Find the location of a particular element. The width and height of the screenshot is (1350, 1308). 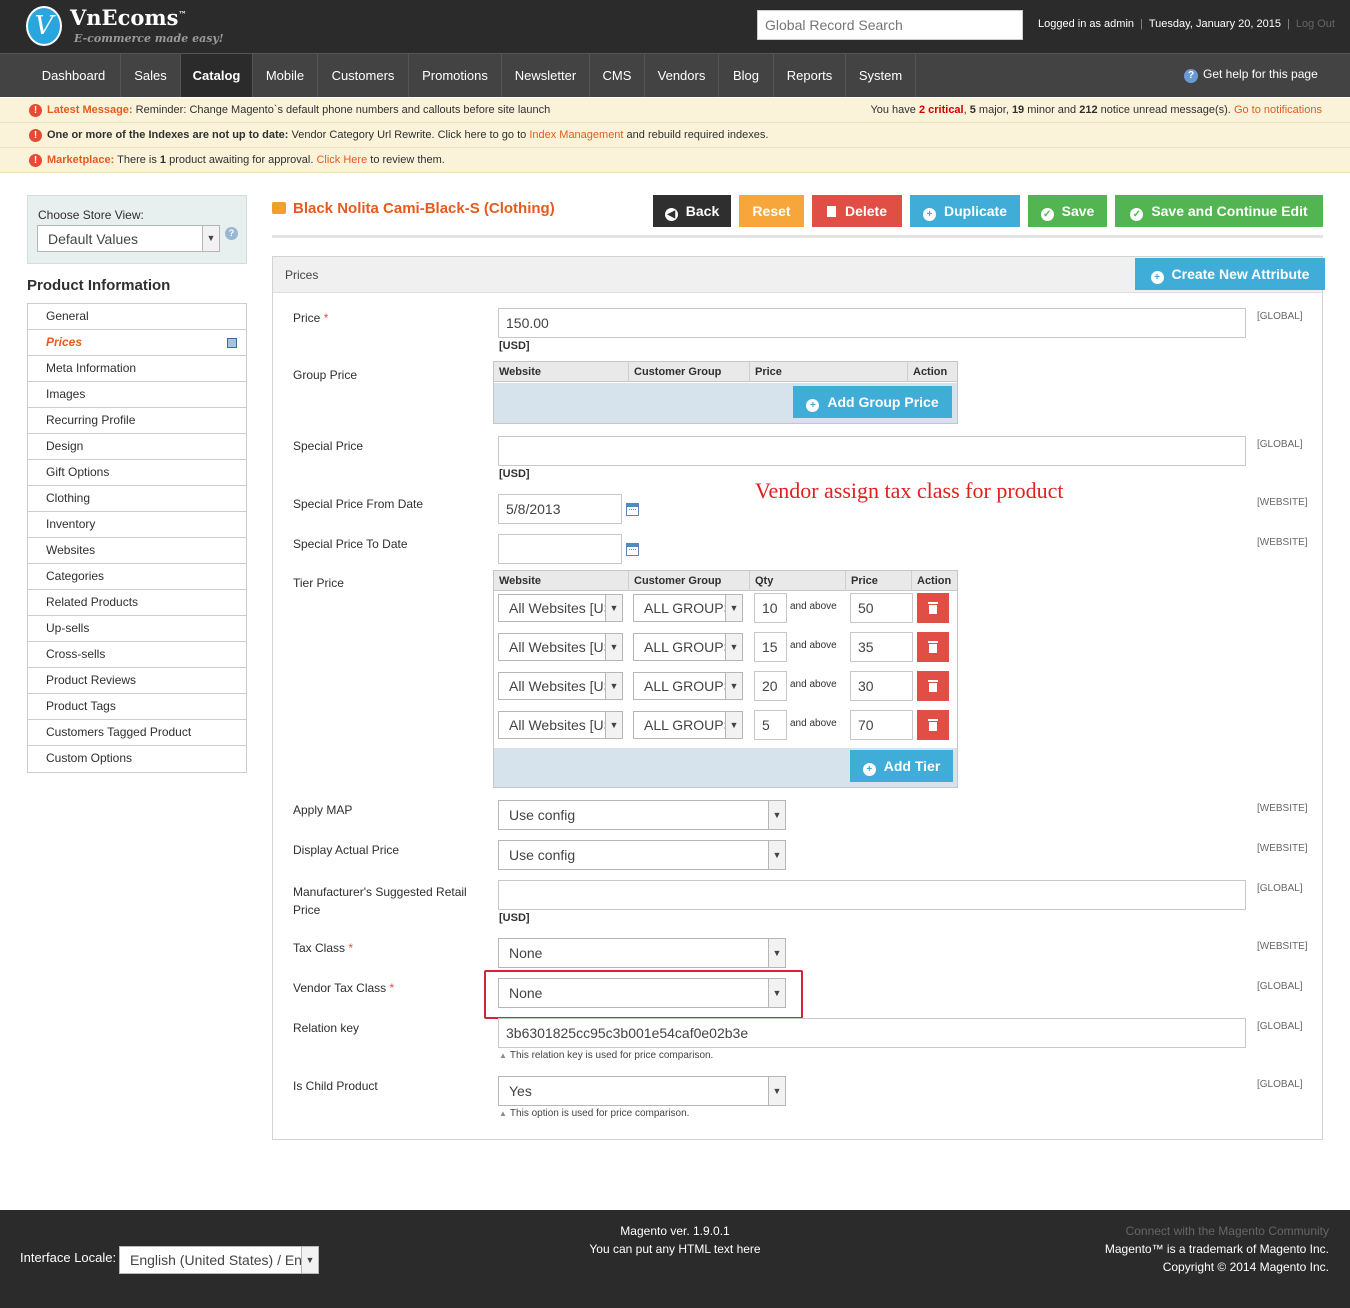

store-view-switcher: Choose Store View: Default Values ▼ ? is located at coordinates (137, 229).